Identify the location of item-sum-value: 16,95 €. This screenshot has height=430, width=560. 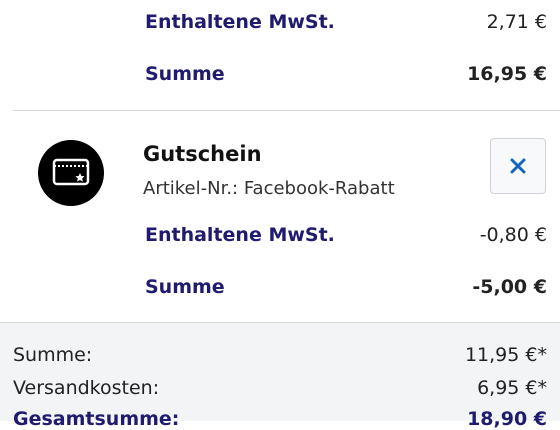
(507, 74).